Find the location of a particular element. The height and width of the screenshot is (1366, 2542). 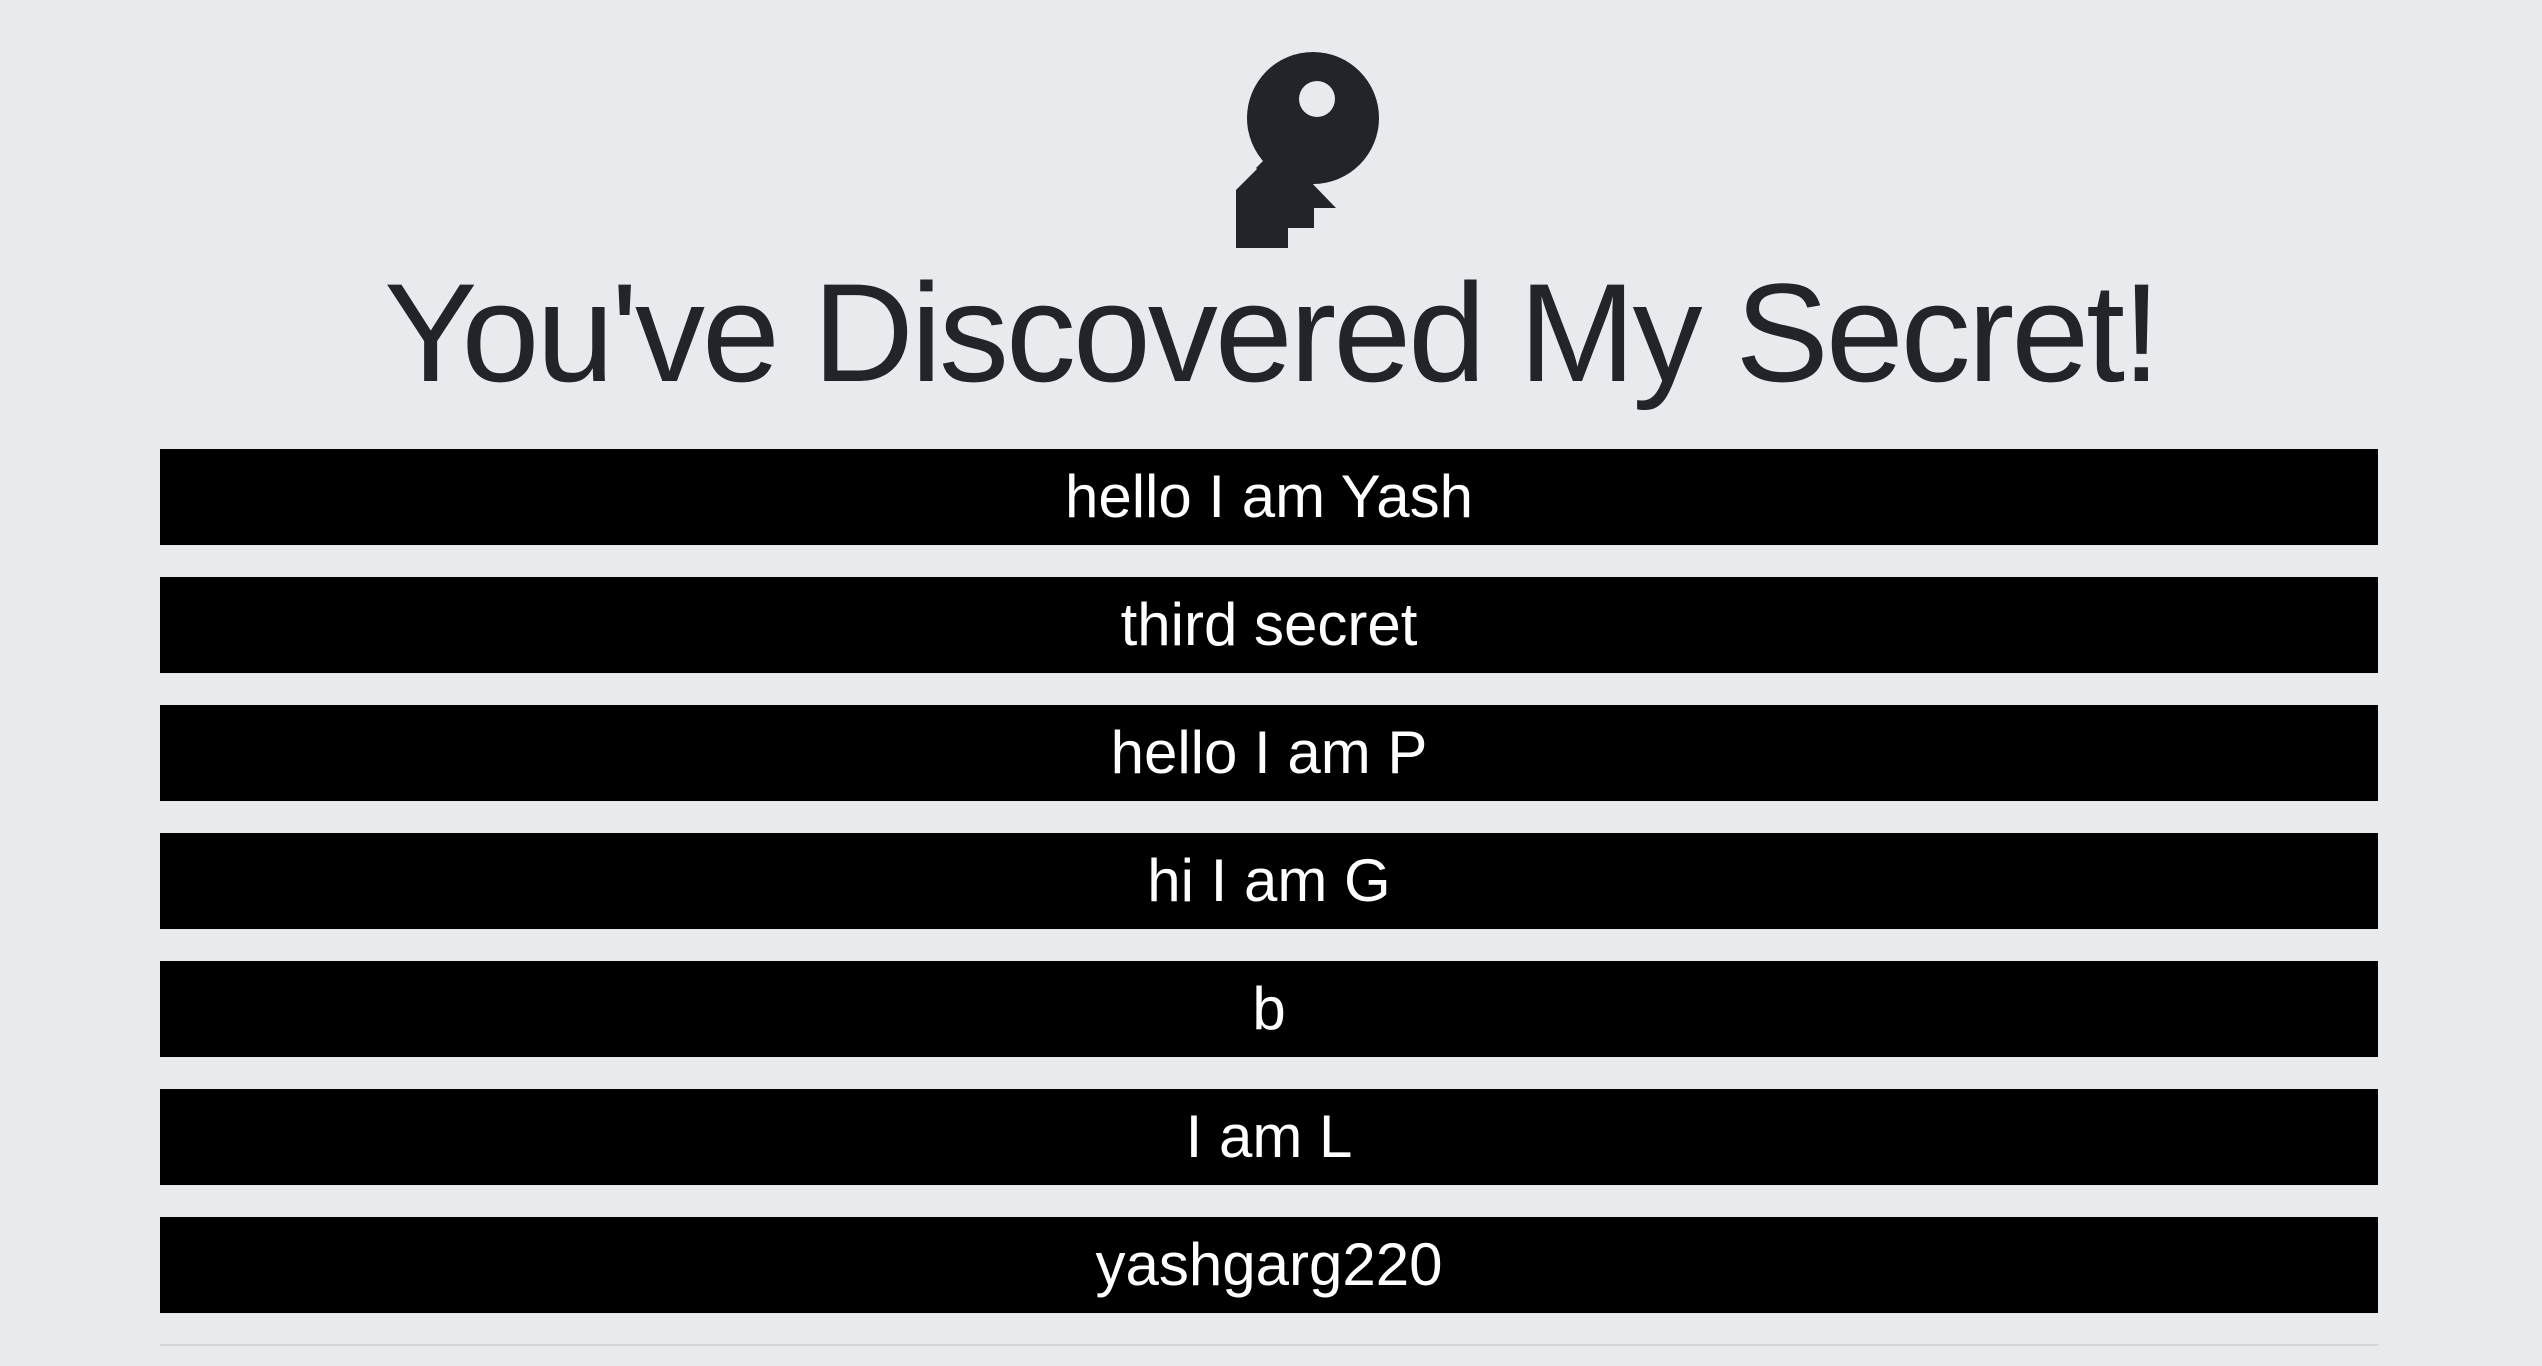

secret-item: hi I am G is located at coordinates (1269, 881).